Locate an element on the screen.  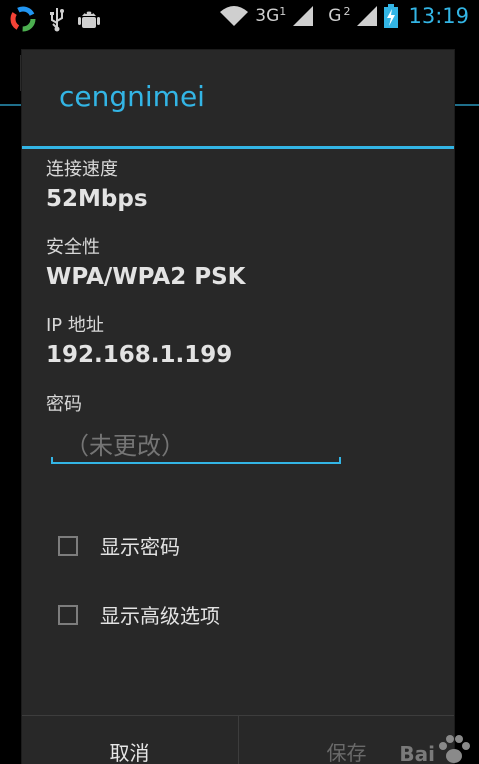
security-label: 安全性 is located at coordinates (73, 247).